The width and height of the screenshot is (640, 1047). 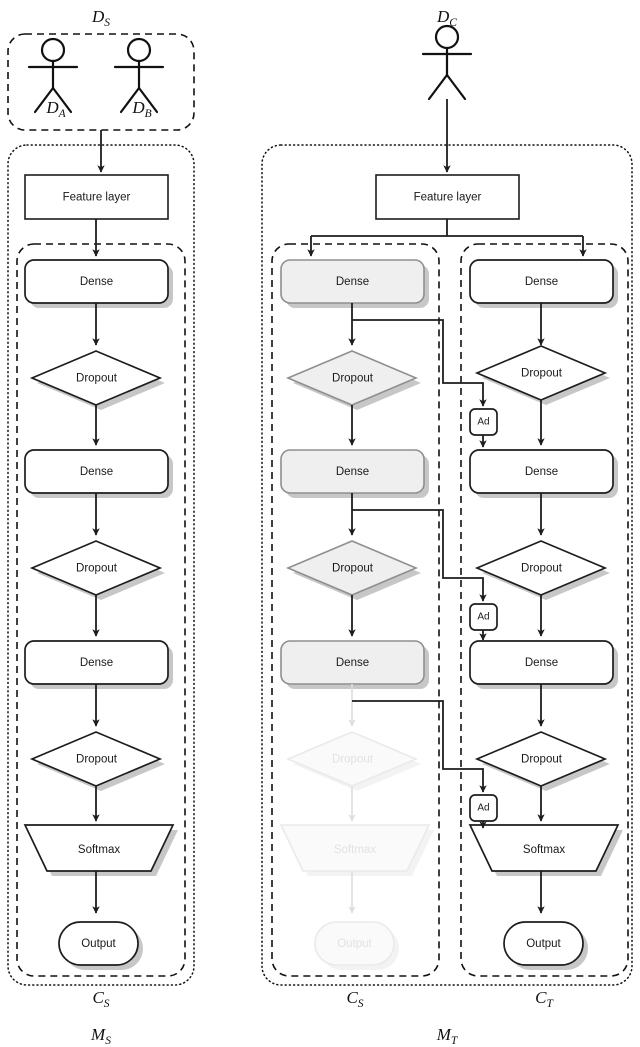 I want to click on node-adapter-3: Ad, so click(x=483, y=808).